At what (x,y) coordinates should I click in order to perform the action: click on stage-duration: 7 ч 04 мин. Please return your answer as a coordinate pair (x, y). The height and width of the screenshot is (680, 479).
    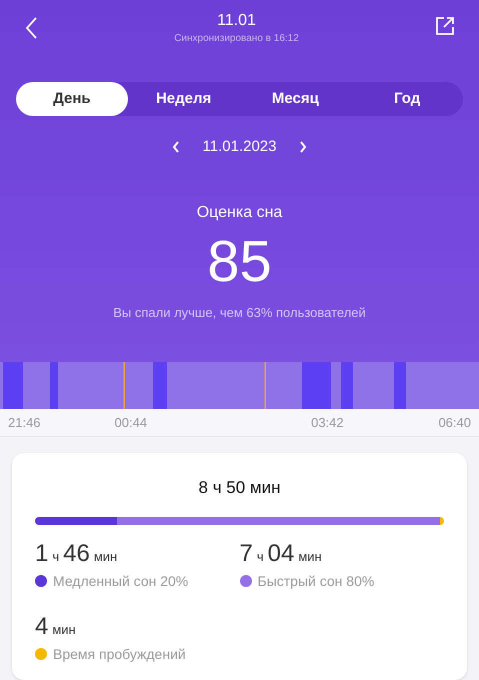
    Looking at the image, I should click on (281, 553).